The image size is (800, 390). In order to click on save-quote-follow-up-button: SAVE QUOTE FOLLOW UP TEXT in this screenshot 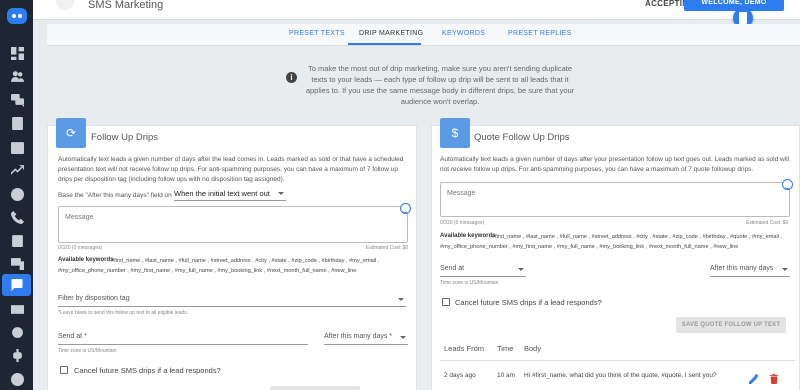, I will do `click(731, 325)`.